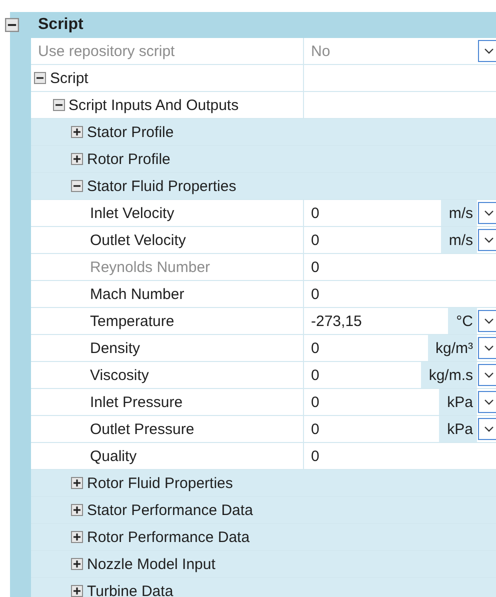 This screenshot has height=597, width=496. Describe the element at coordinates (170, 510) in the screenshot. I see `category-label: Stator Performance Data` at that location.